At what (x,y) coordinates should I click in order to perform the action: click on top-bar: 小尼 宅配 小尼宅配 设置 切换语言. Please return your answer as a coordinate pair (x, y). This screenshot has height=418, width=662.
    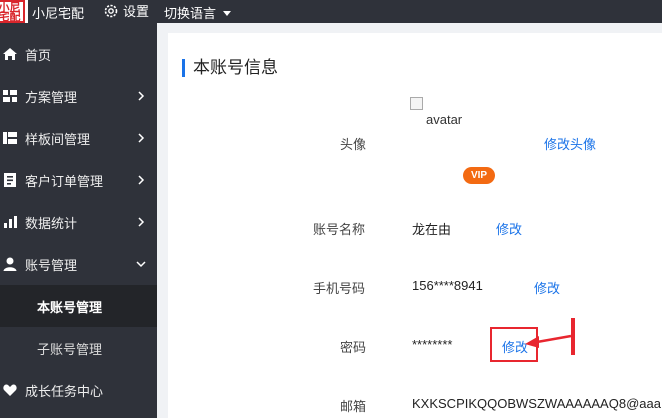
    Looking at the image, I should click on (331, 11).